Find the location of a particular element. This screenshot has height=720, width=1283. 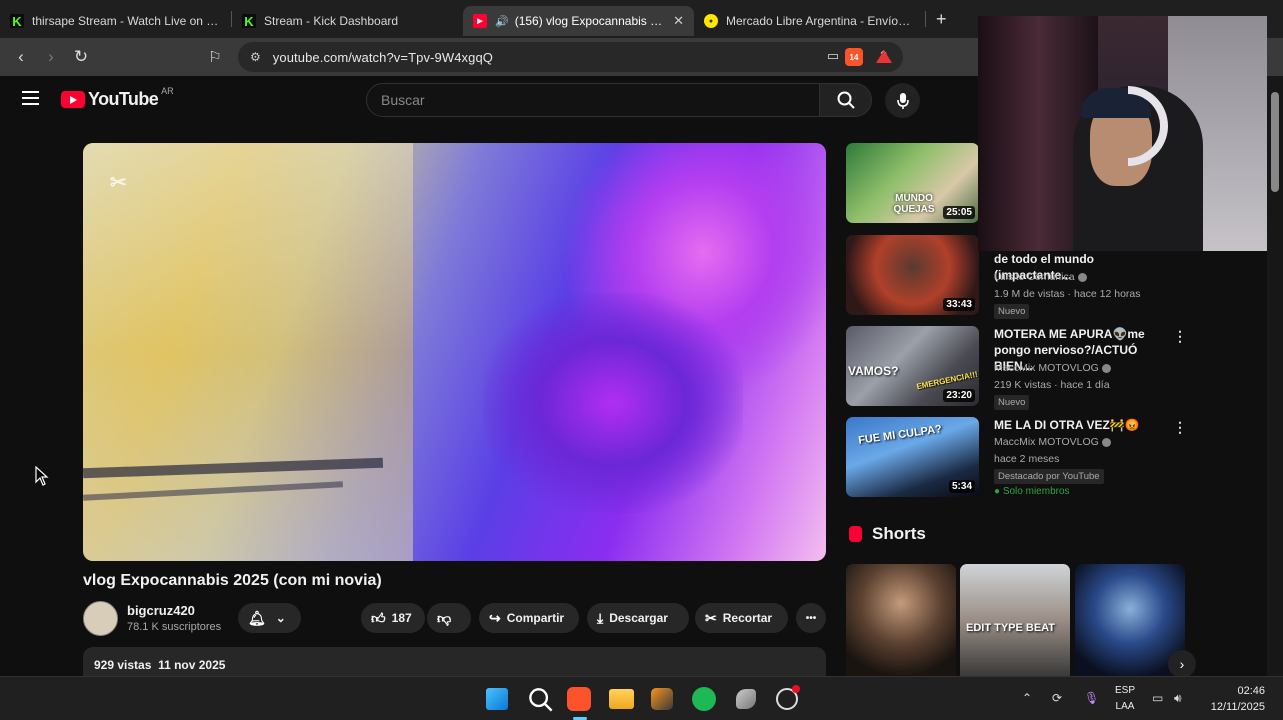

search-button is located at coordinates (845, 100).